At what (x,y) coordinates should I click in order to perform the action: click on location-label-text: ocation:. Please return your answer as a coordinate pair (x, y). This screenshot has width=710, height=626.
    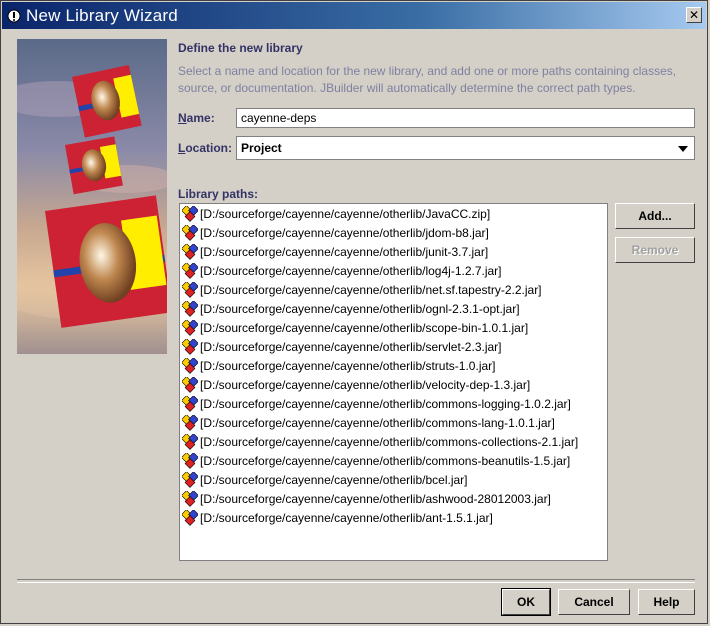
    Looking at the image, I should click on (209, 148).